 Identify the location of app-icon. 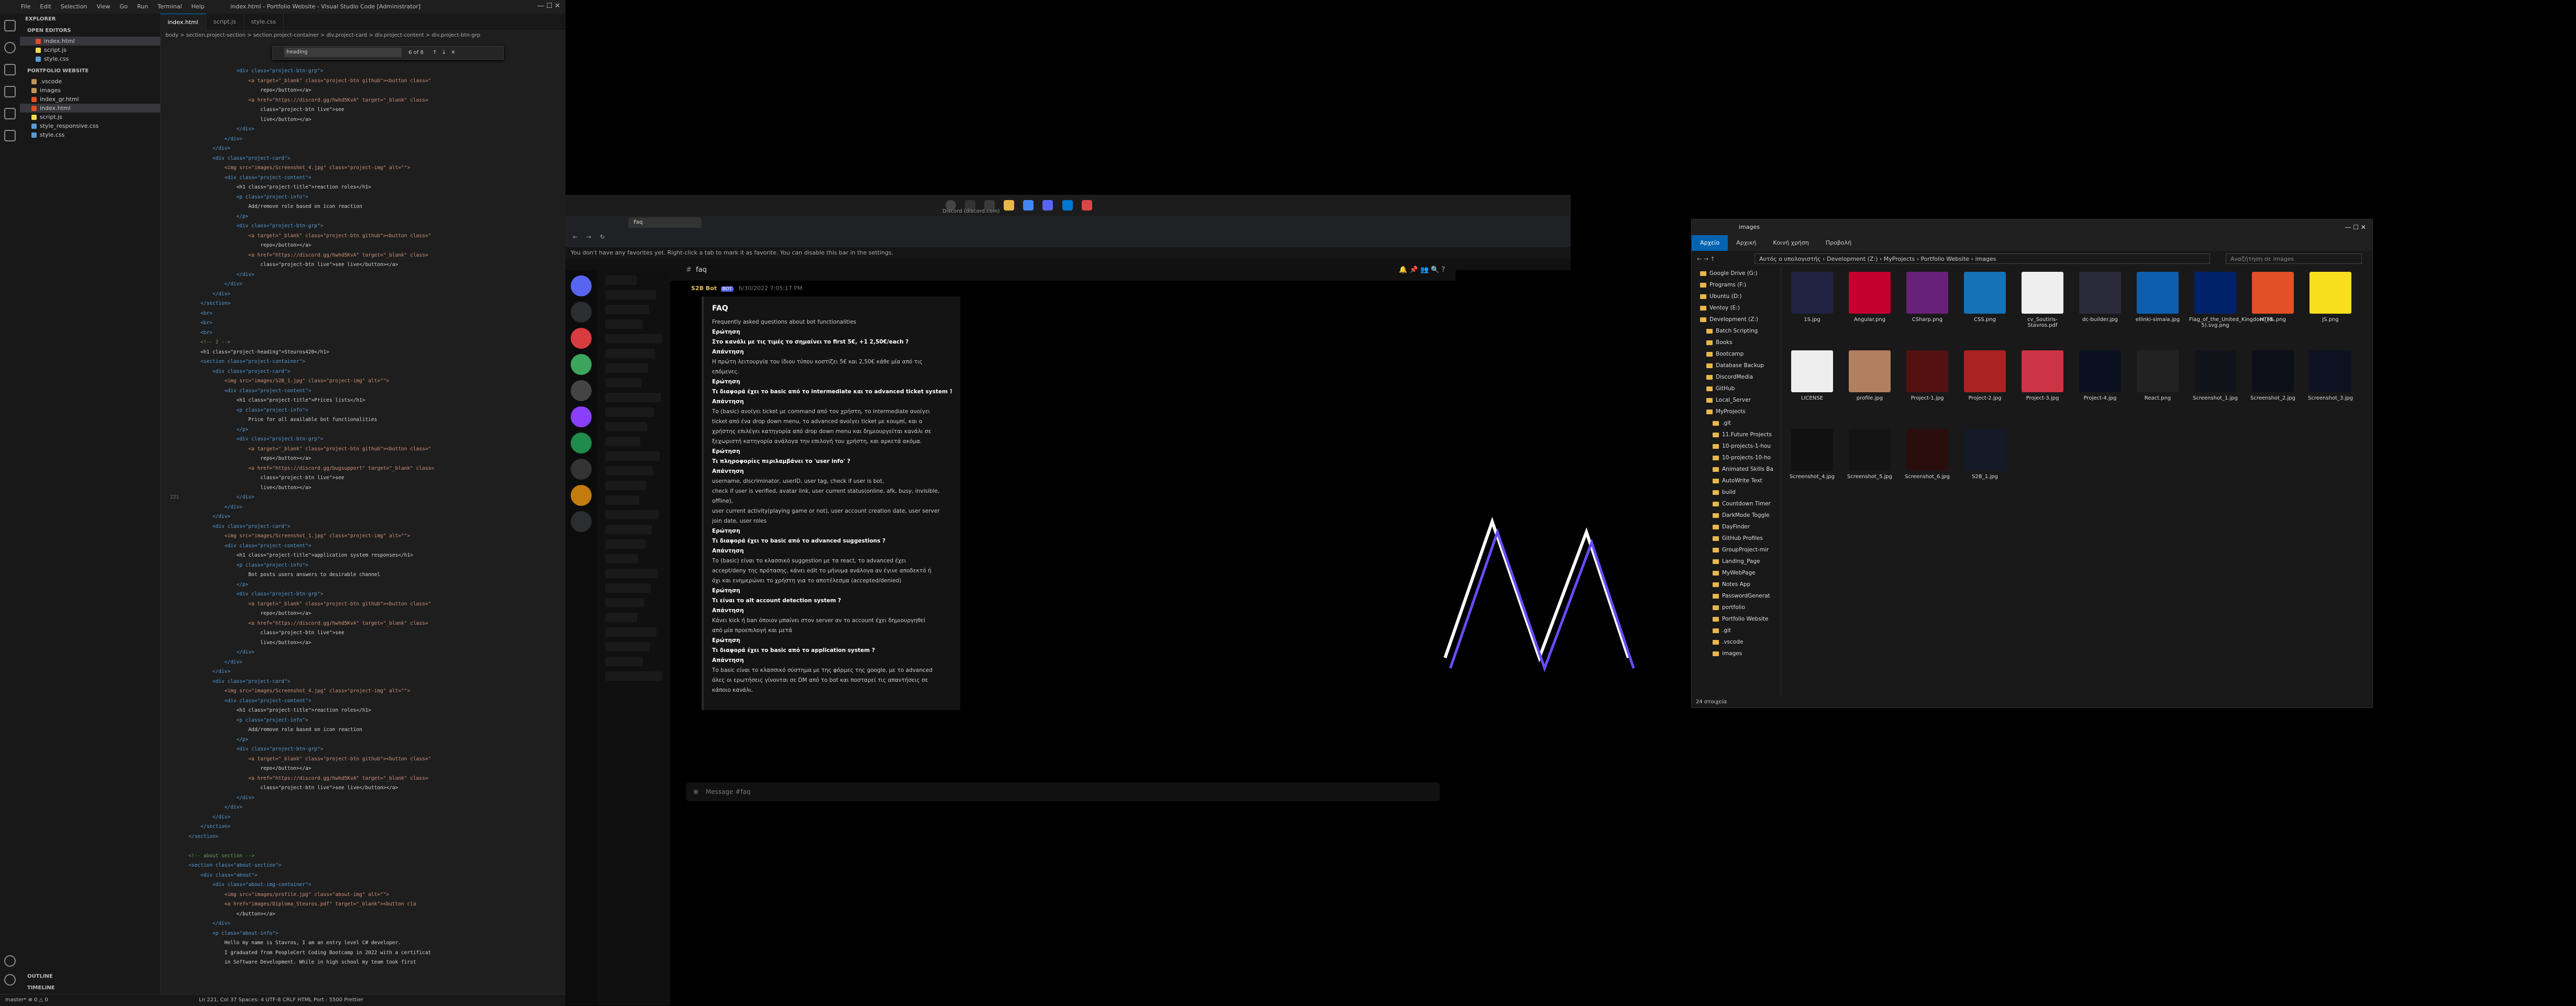
(1086, 205).